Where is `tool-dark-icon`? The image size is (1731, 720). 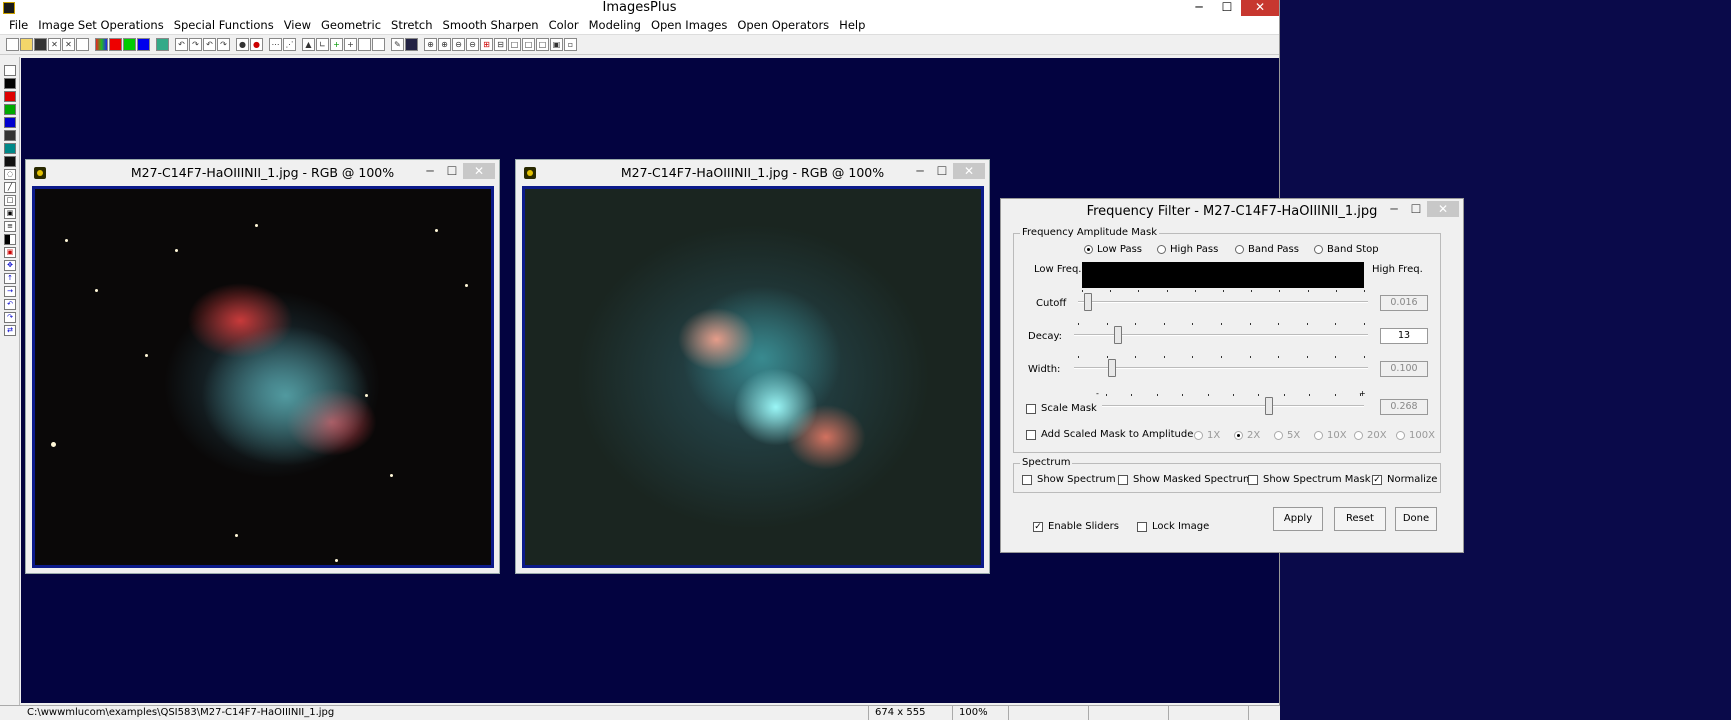 tool-dark-icon is located at coordinates (10, 135).